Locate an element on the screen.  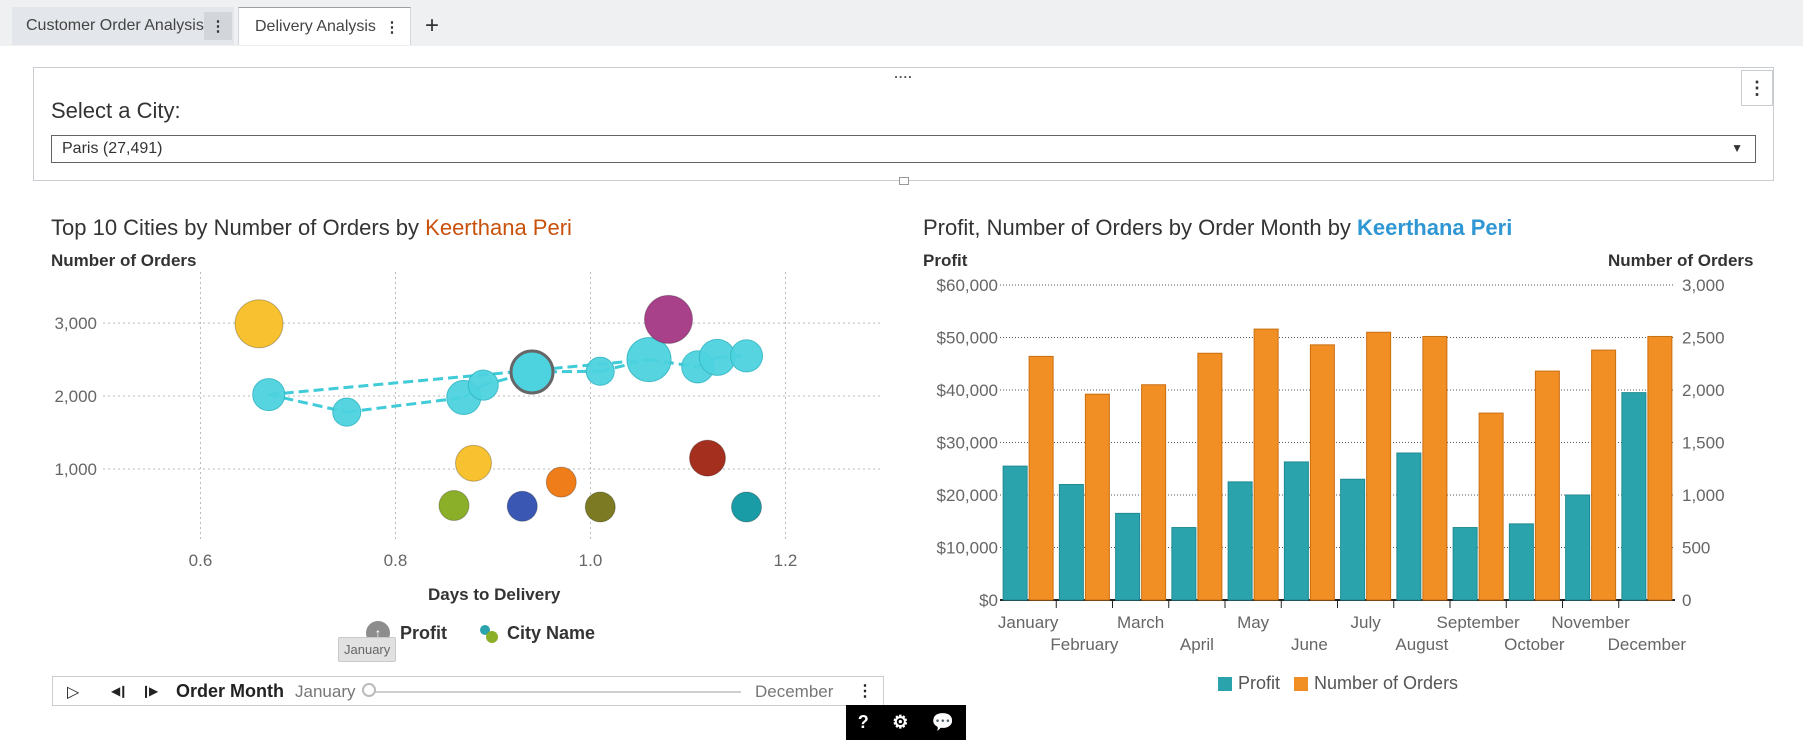
y-left-tick-label: $10,000 is located at coordinates (967, 548).